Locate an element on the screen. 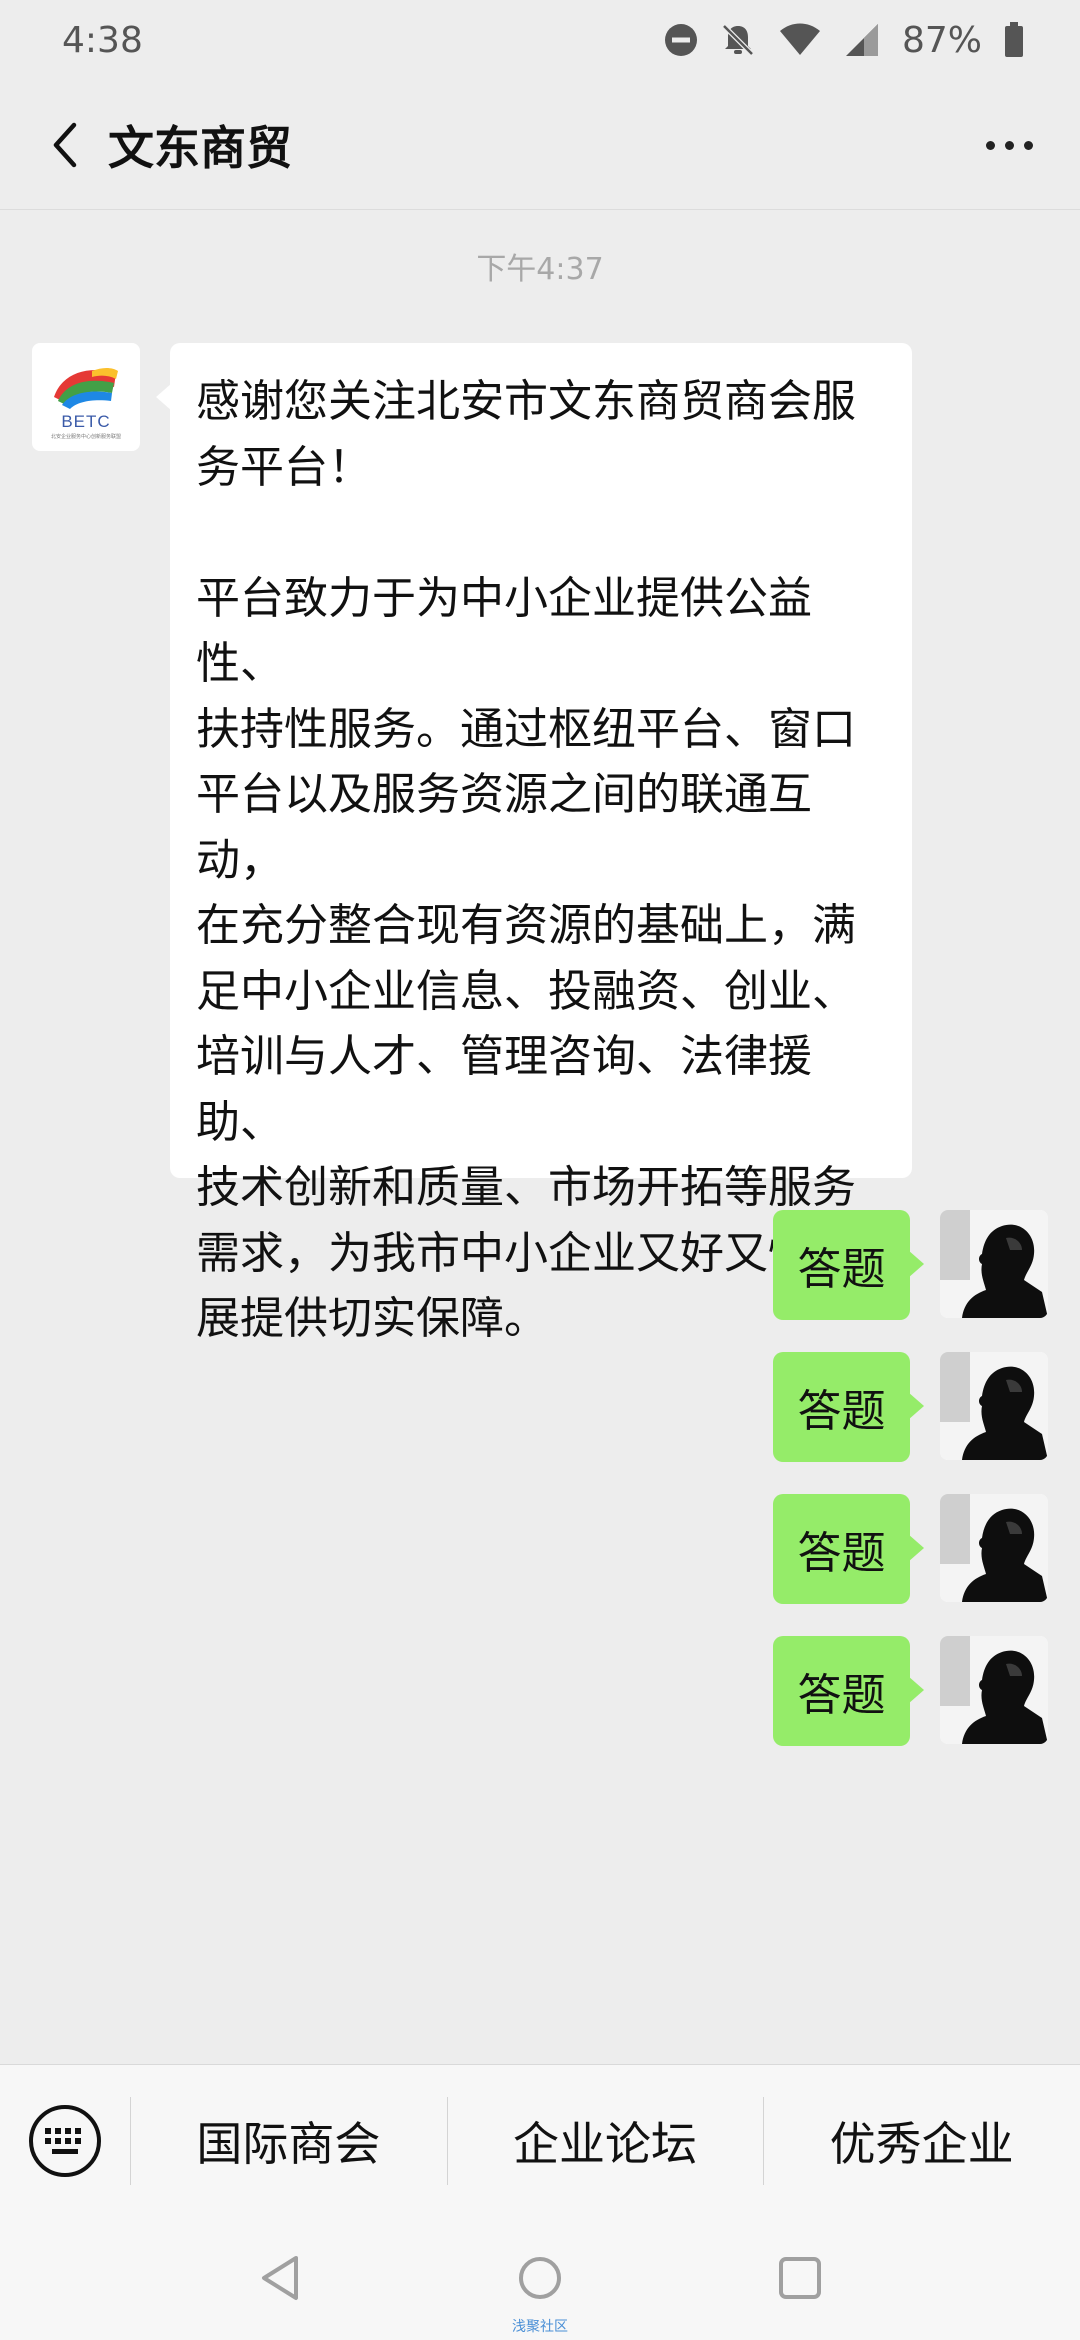  sender-avatar: BETC 北安企业服务中心创新服务联盟 is located at coordinates (86, 397).